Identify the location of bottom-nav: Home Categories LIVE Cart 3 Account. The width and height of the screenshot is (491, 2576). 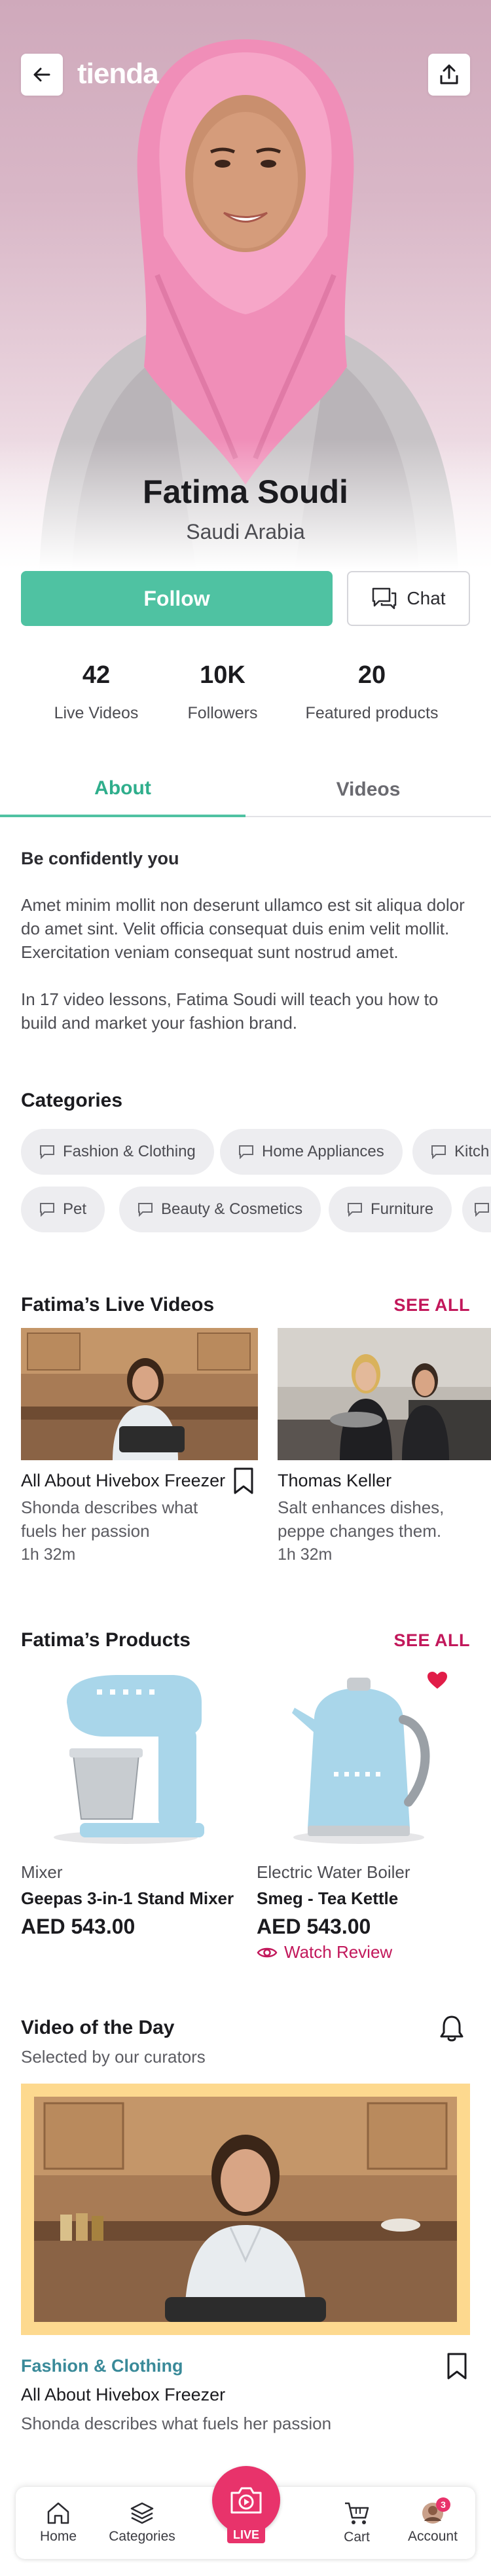
(245, 2512).